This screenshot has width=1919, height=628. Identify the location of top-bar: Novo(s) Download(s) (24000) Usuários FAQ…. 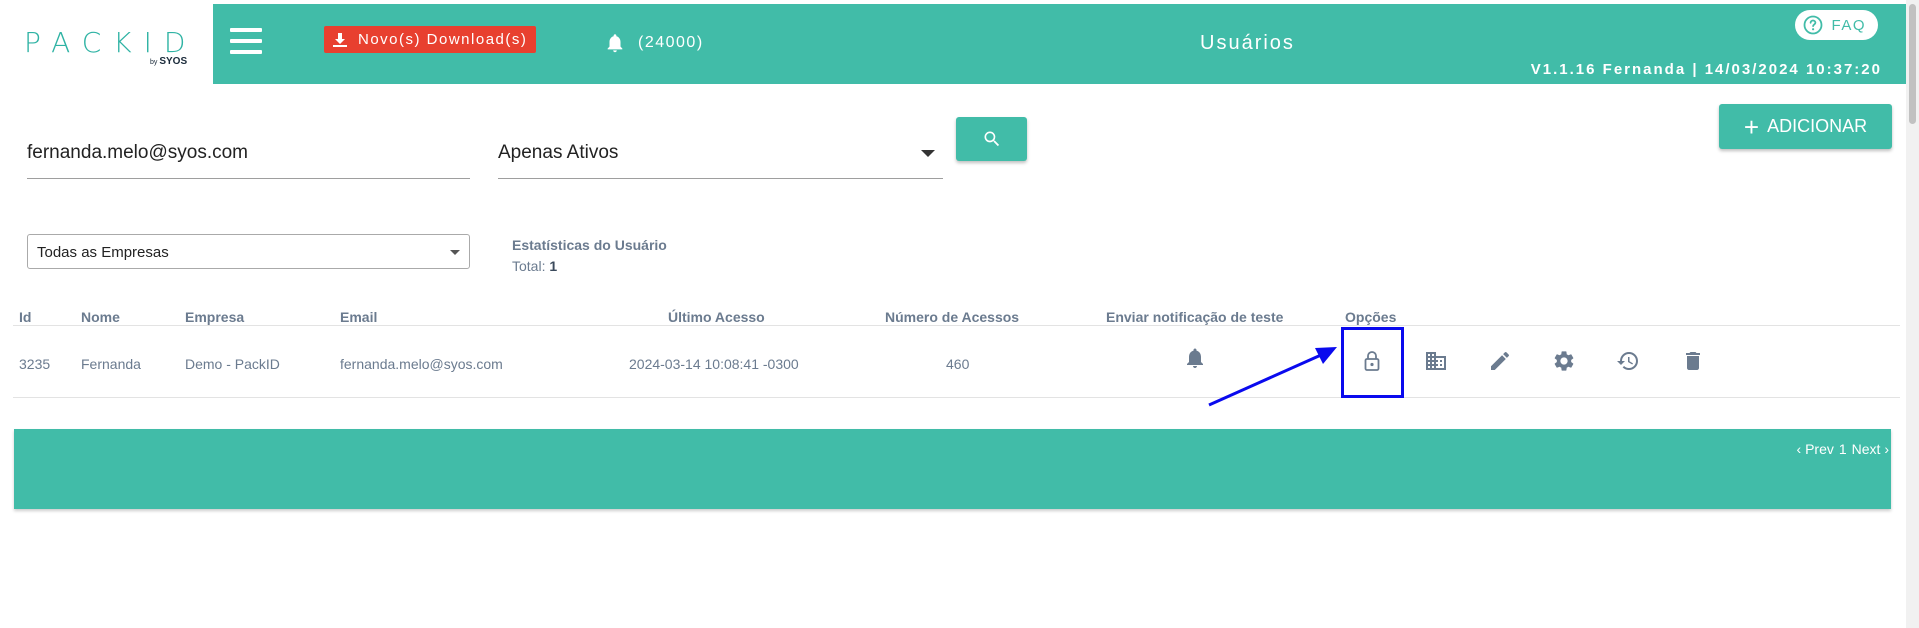
(1059, 44).